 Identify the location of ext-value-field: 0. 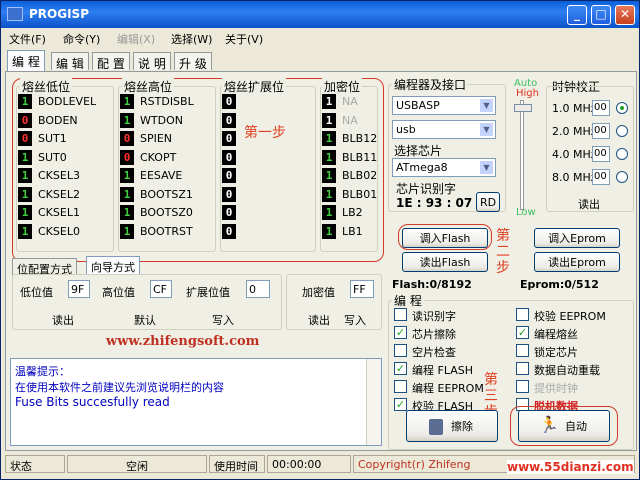
(258, 289).